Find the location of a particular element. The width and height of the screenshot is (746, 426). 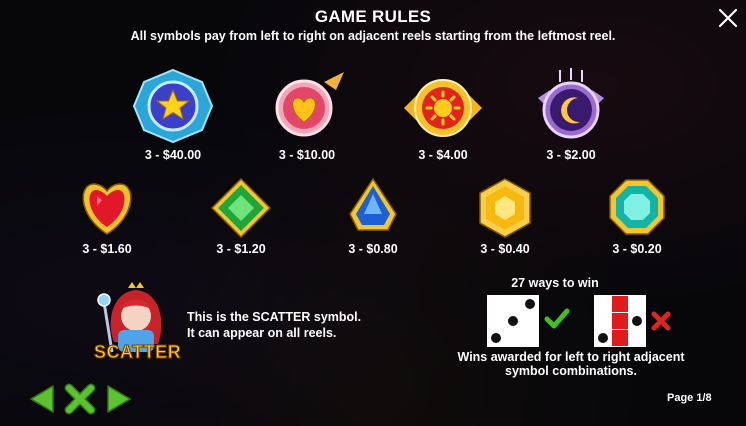

symbol-heart-badge: 3 - $10.00 is located at coordinates (307, 115).